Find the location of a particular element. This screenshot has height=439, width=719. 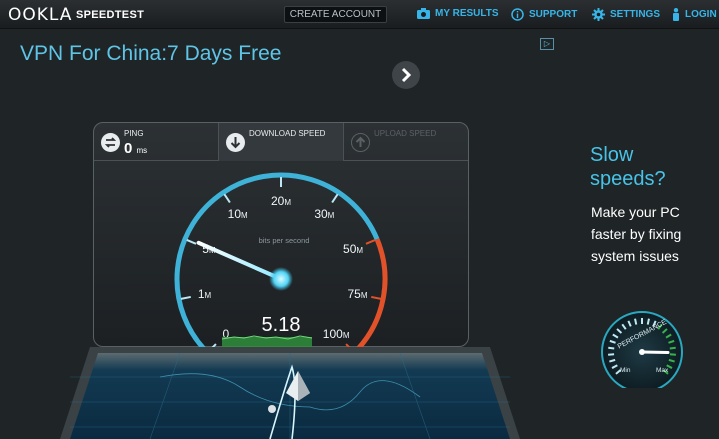

ping-icon is located at coordinates (110, 142).